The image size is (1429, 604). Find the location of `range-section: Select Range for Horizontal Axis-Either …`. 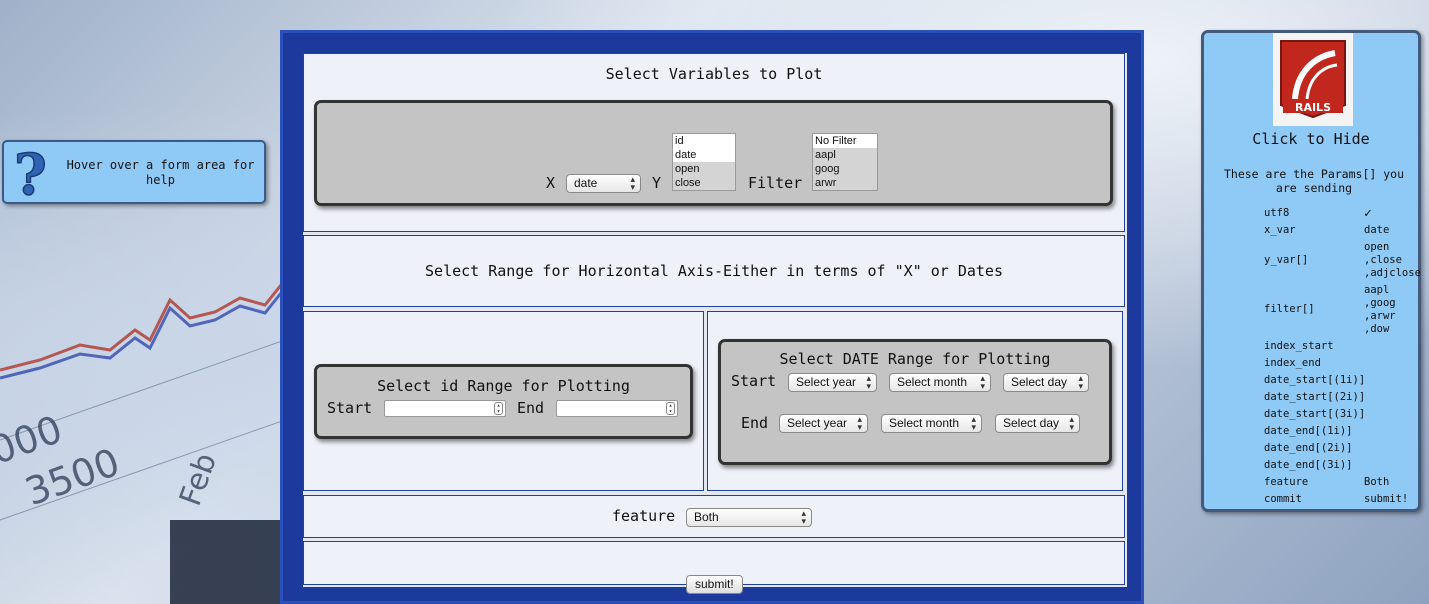

range-section: Select Range for Horizontal Axis-Either … is located at coordinates (714, 271).